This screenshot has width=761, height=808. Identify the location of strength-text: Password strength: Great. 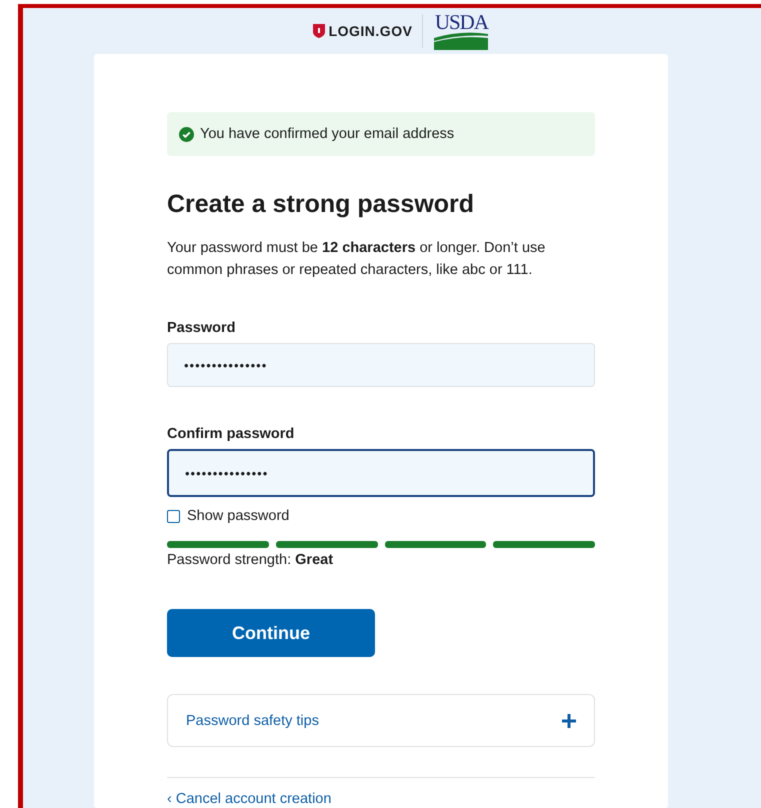
(250, 560).